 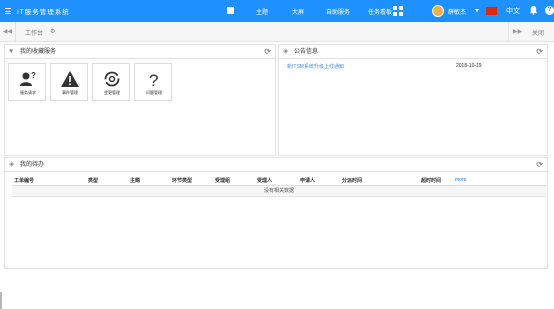 I want to click on scroll-right-icon: ▶▶, so click(x=517, y=32).